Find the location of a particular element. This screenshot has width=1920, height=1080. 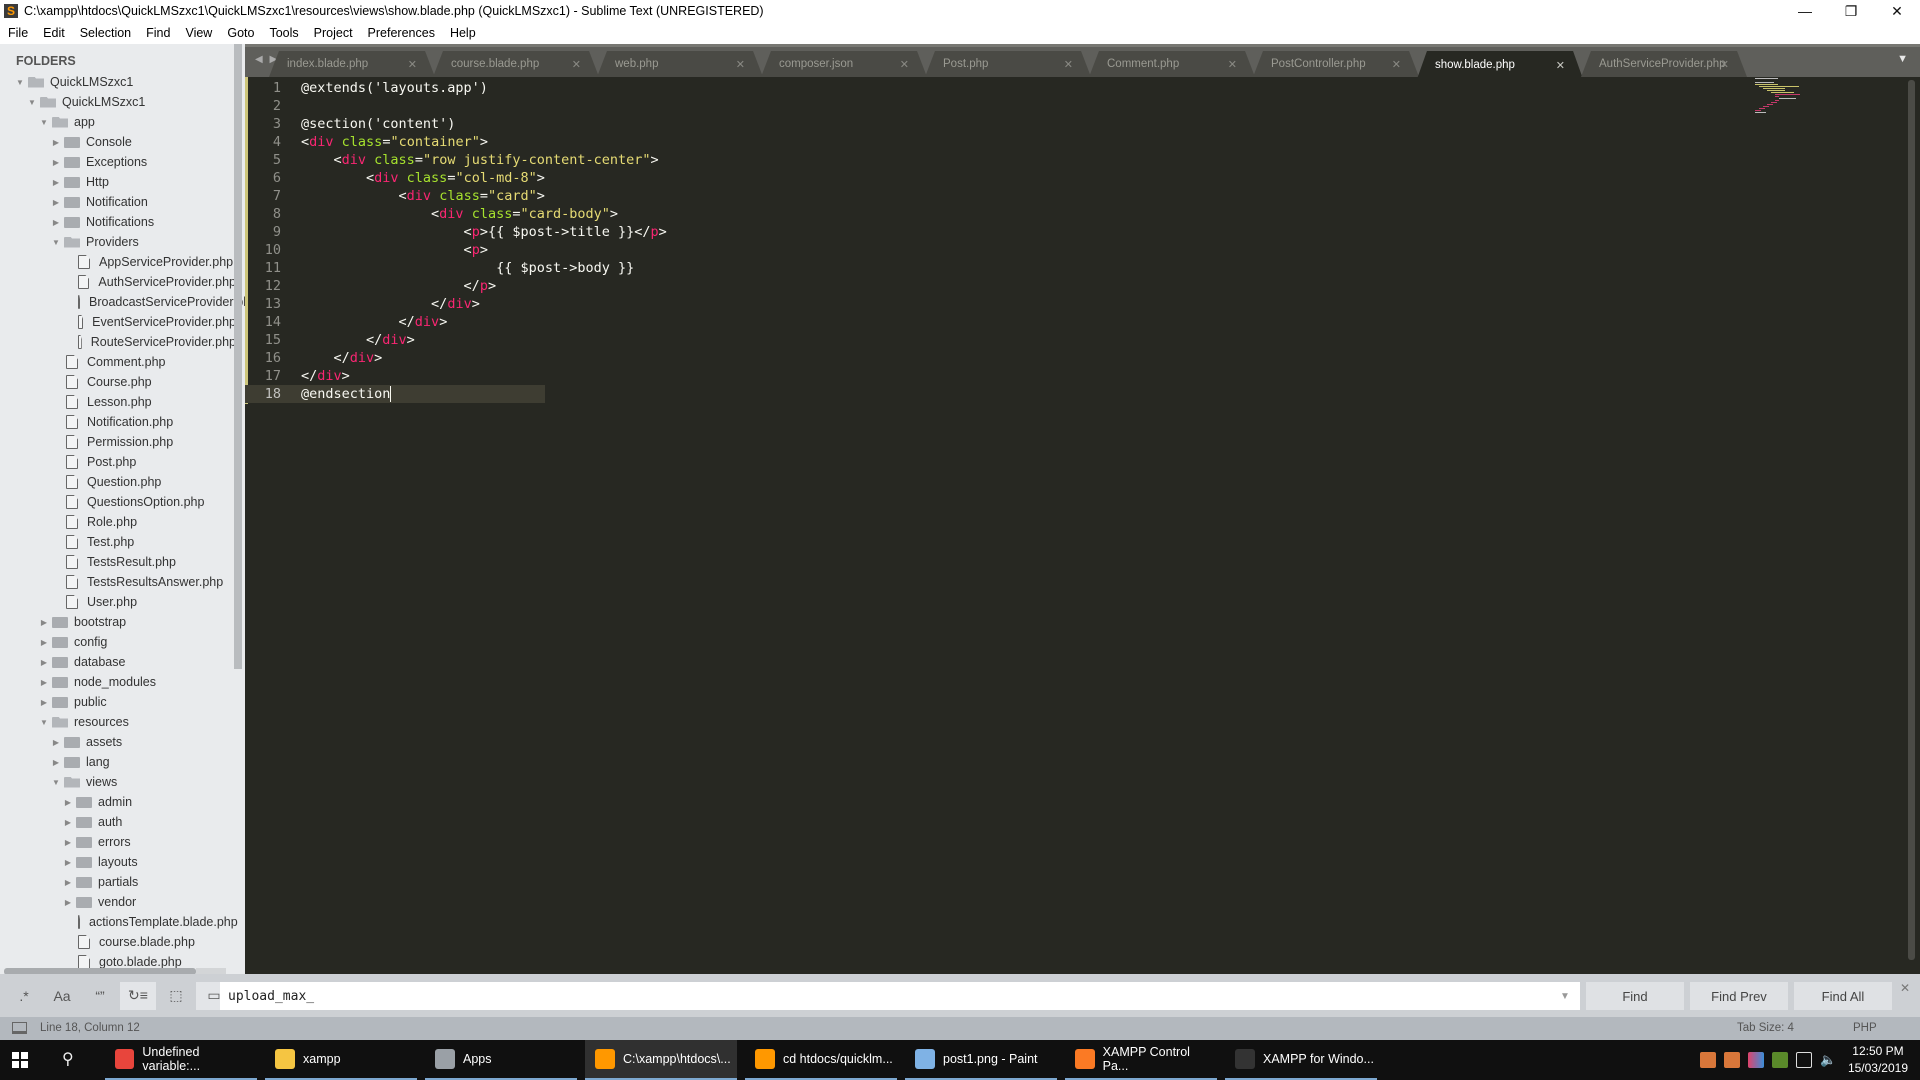

tree-file: Permission.php is located at coordinates (118, 442).